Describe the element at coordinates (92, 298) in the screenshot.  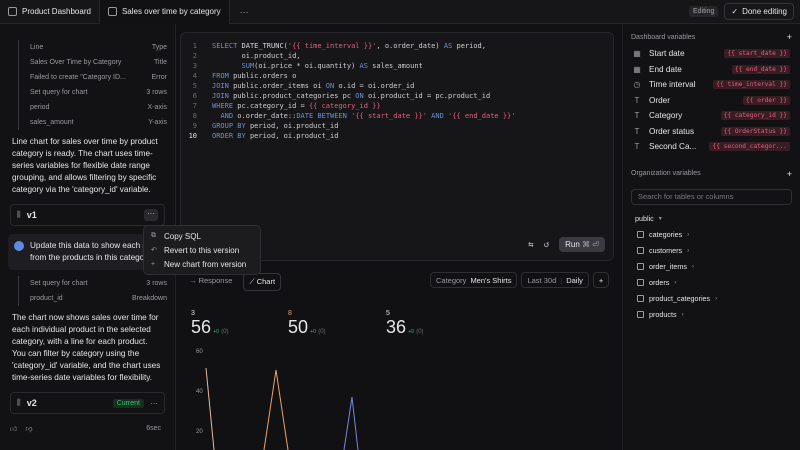
I see `table-row: product_id Breakdown` at that location.